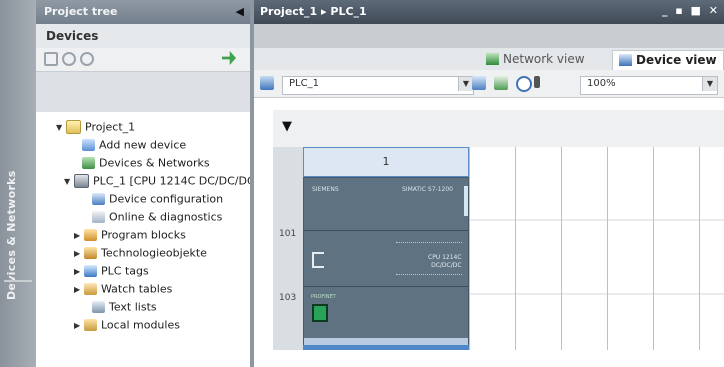 The height and width of the screenshot is (367, 724). I want to click on tree-item-label: Local modules, so click(140, 325).